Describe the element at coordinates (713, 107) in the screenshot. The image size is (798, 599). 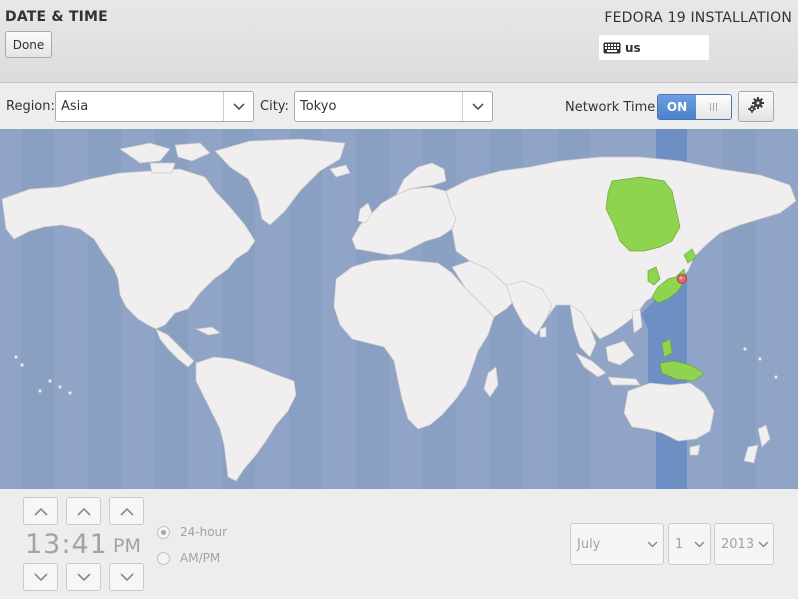
I see `switch-knob` at that location.